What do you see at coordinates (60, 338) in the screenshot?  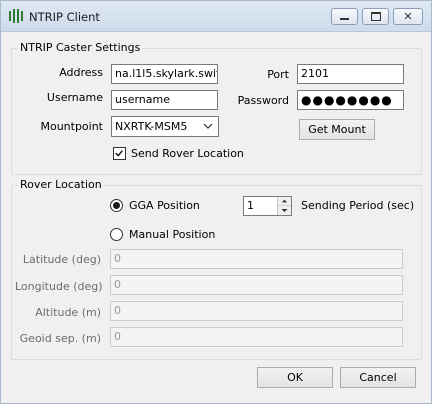 I see `geoid-label: Geoid sep. (m)` at bounding box center [60, 338].